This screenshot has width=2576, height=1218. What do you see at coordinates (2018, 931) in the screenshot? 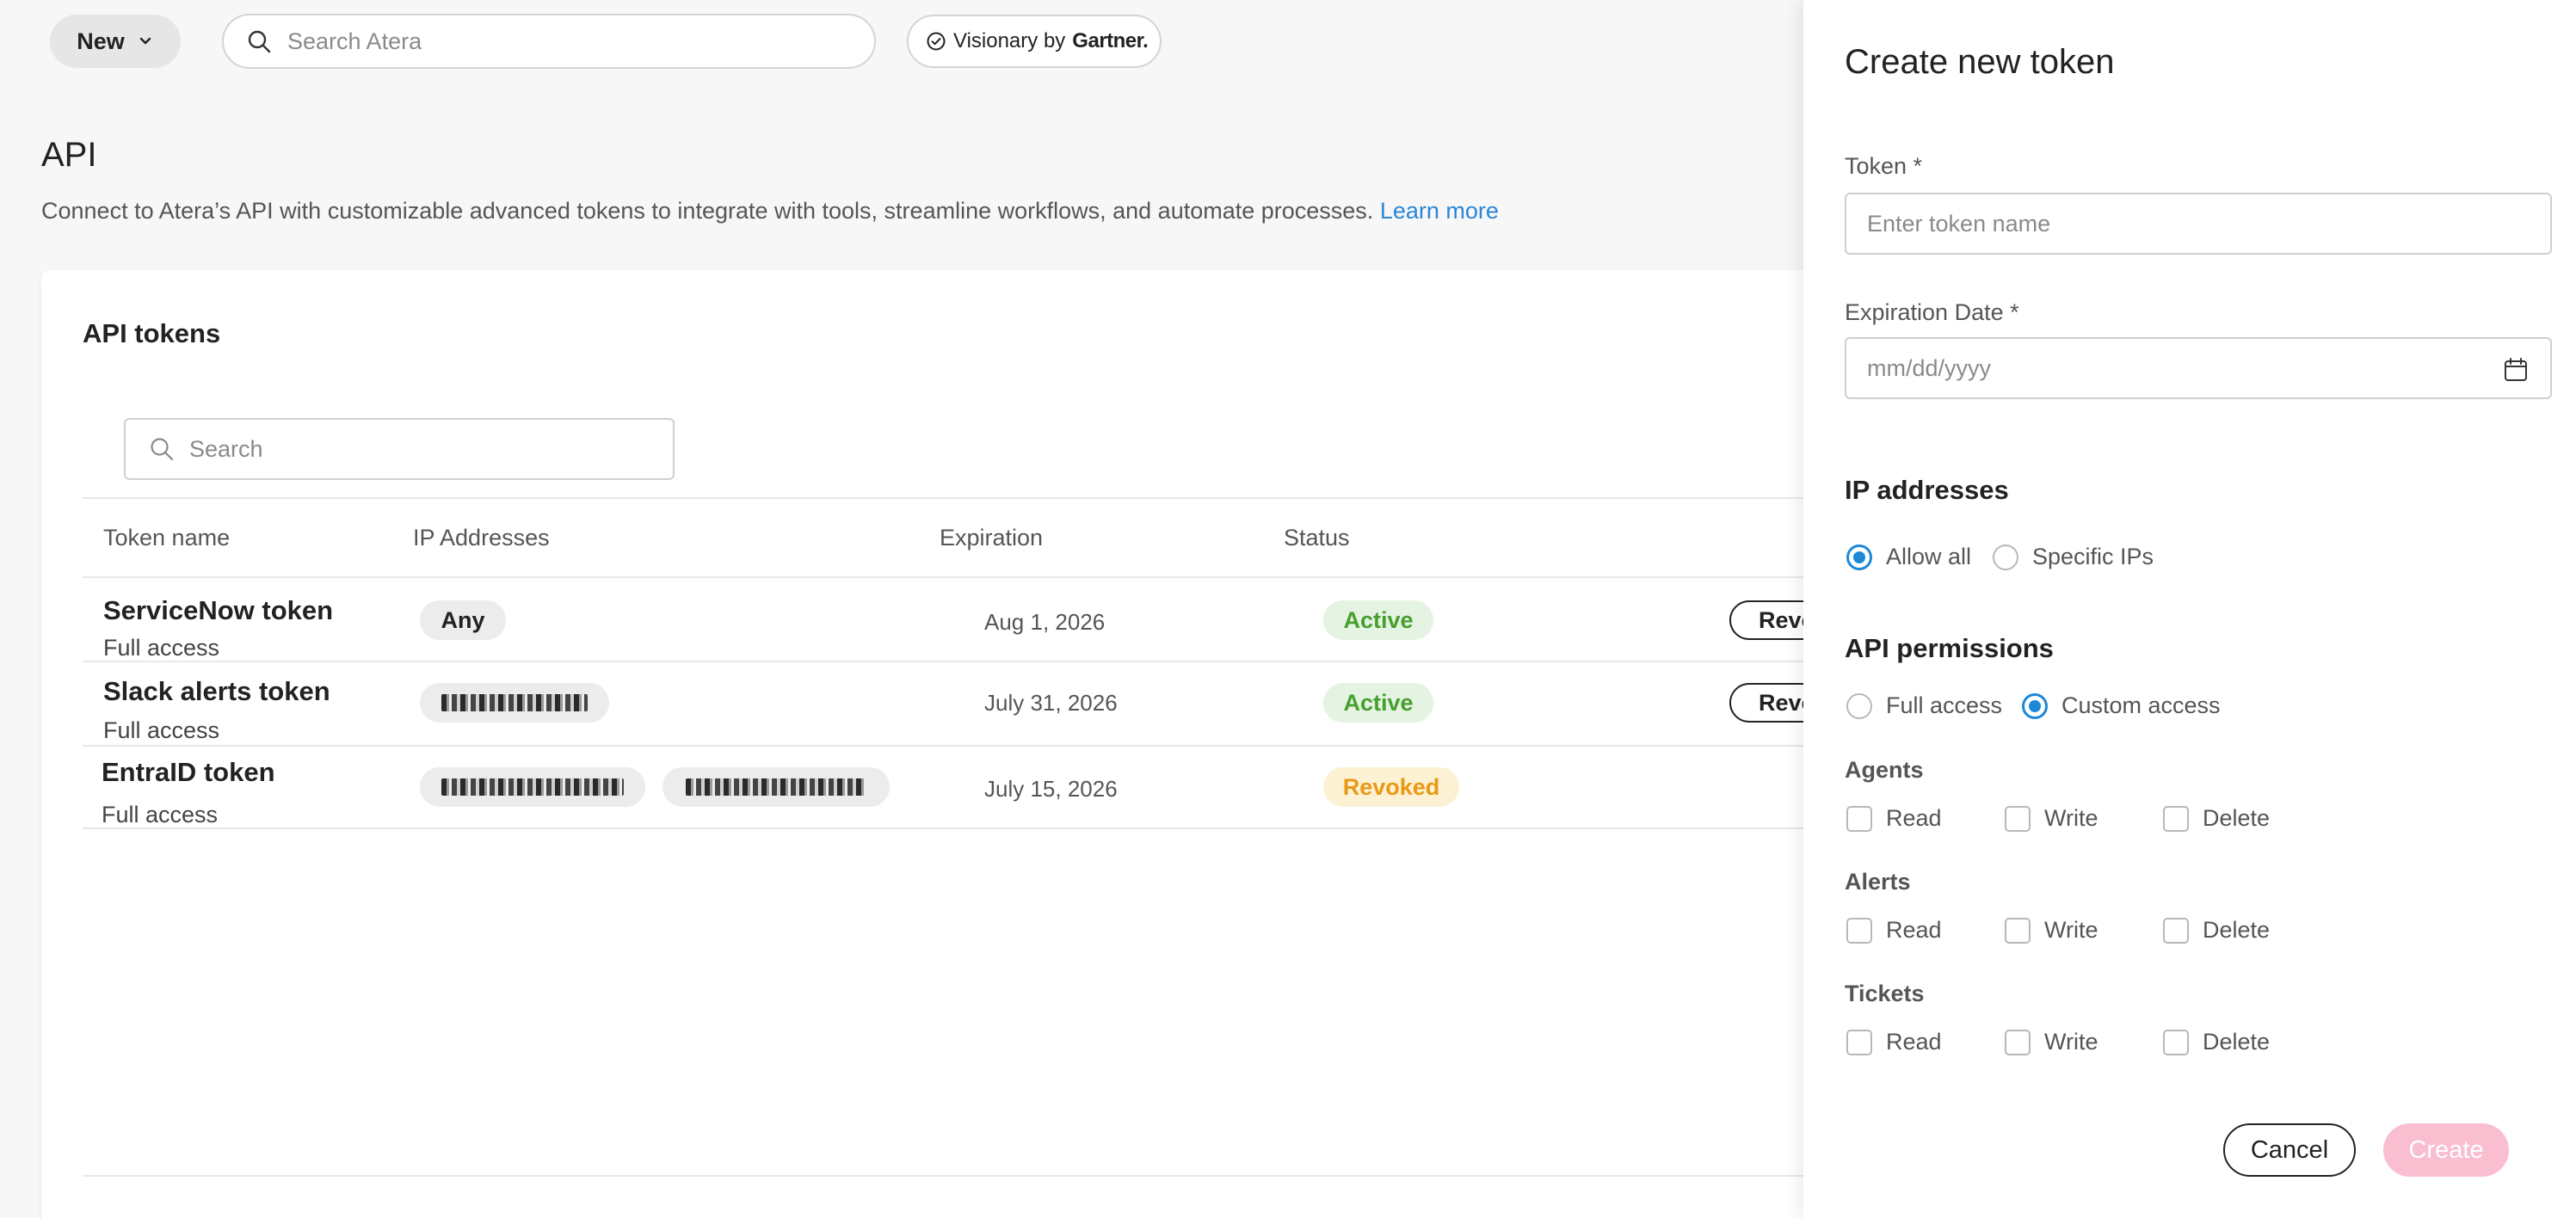
I see `checkbox-alerts-write` at bounding box center [2018, 931].